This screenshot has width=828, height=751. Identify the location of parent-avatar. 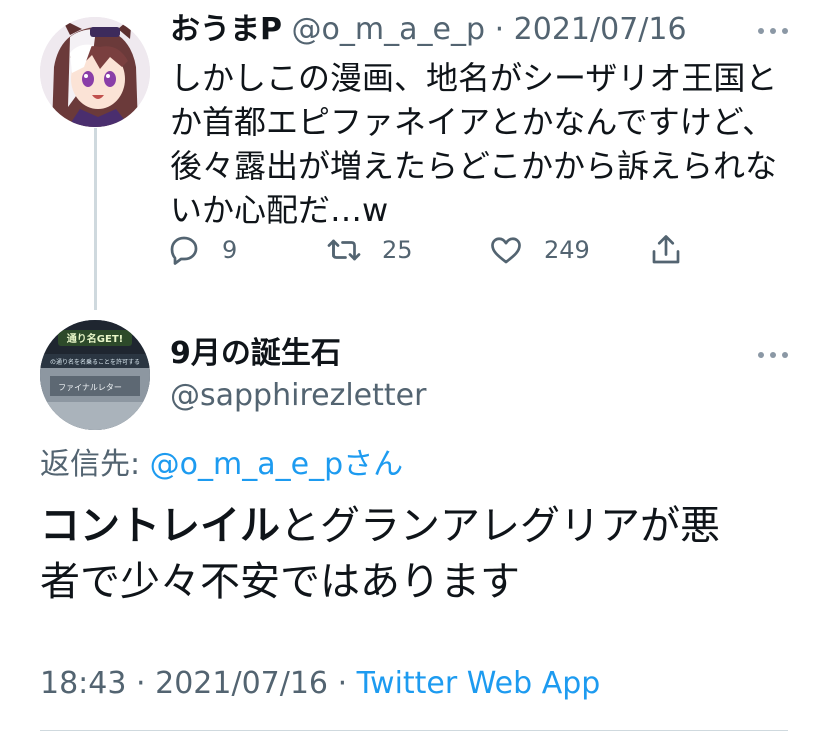
(95, 72).